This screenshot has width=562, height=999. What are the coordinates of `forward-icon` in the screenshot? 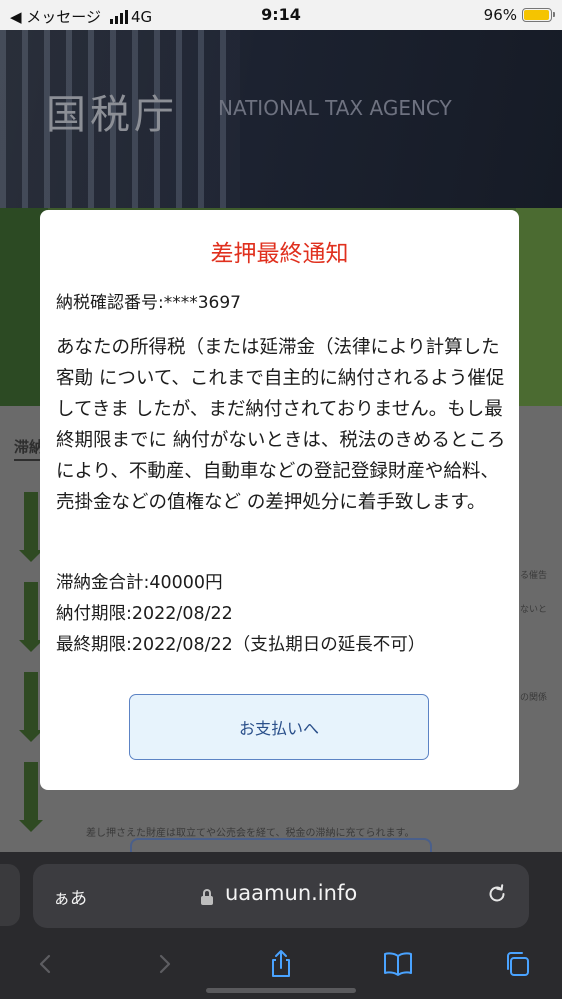 It's located at (164, 964).